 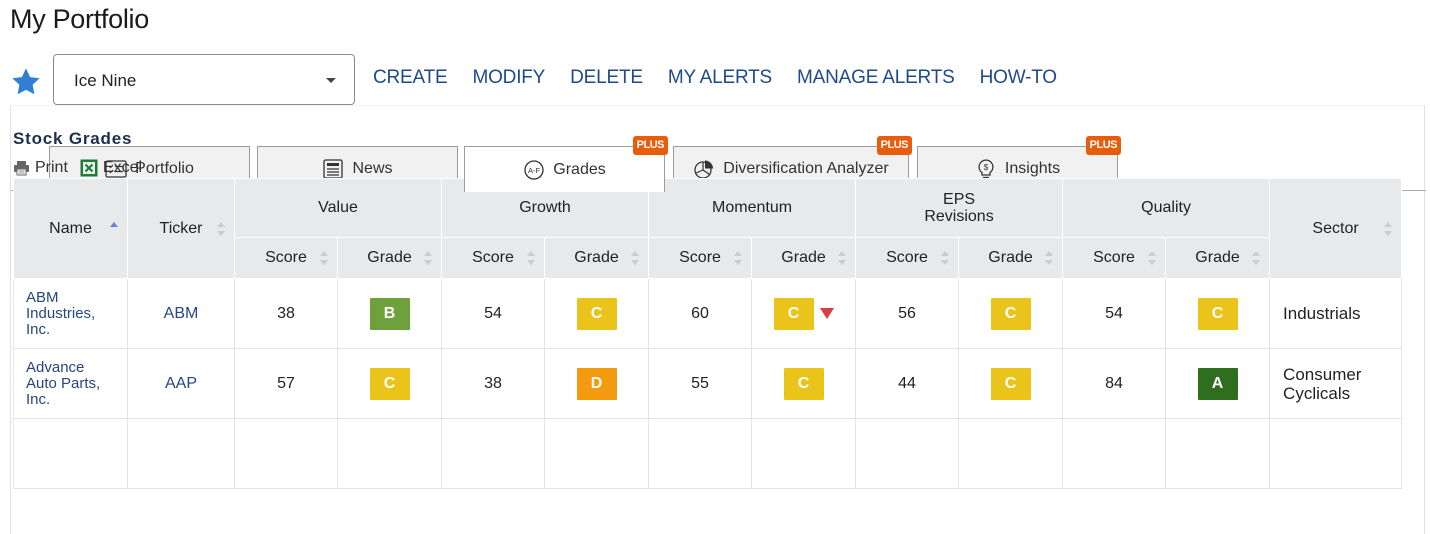 What do you see at coordinates (579, 169) in the screenshot?
I see `tab-grades-label: Grades` at bounding box center [579, 169].